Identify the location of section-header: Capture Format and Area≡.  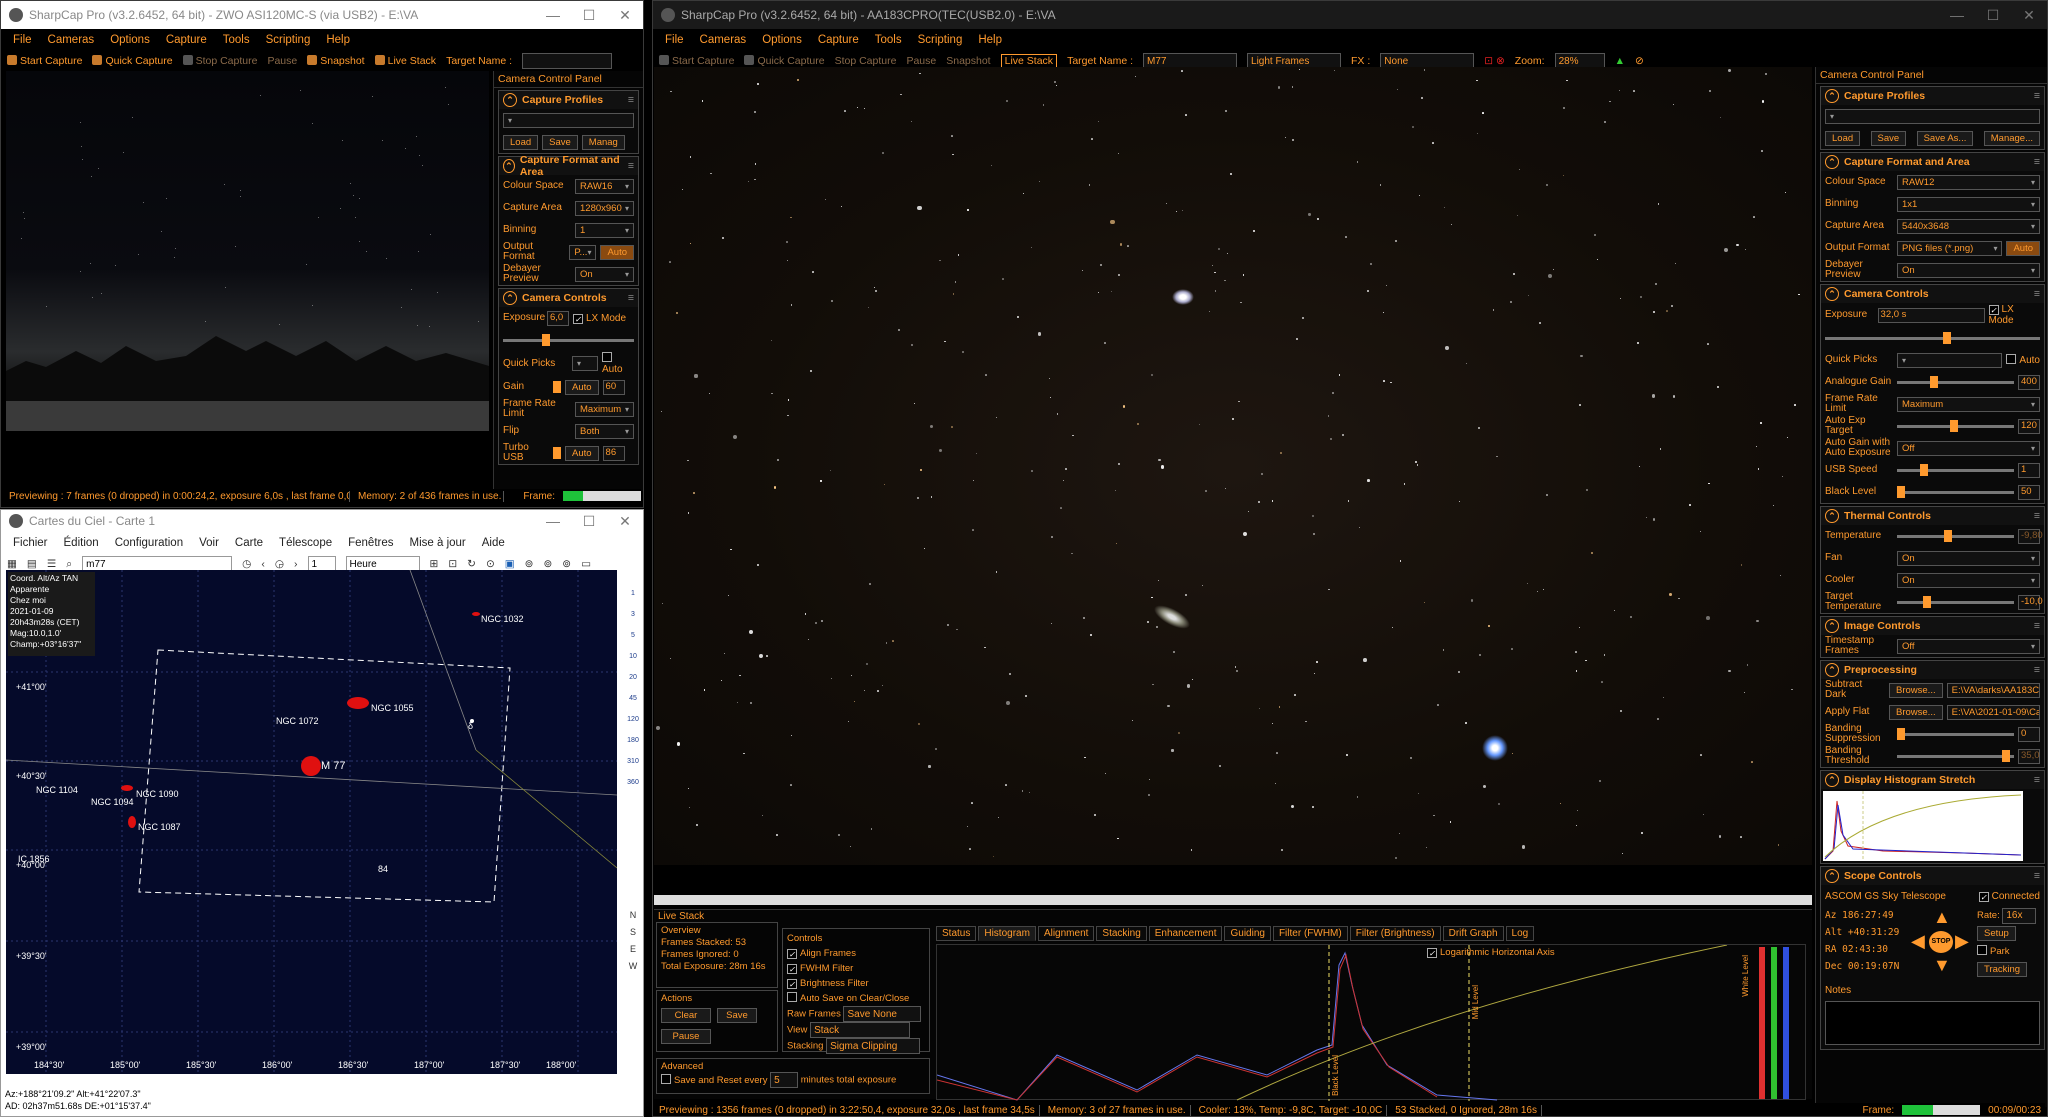
(1932, 162).